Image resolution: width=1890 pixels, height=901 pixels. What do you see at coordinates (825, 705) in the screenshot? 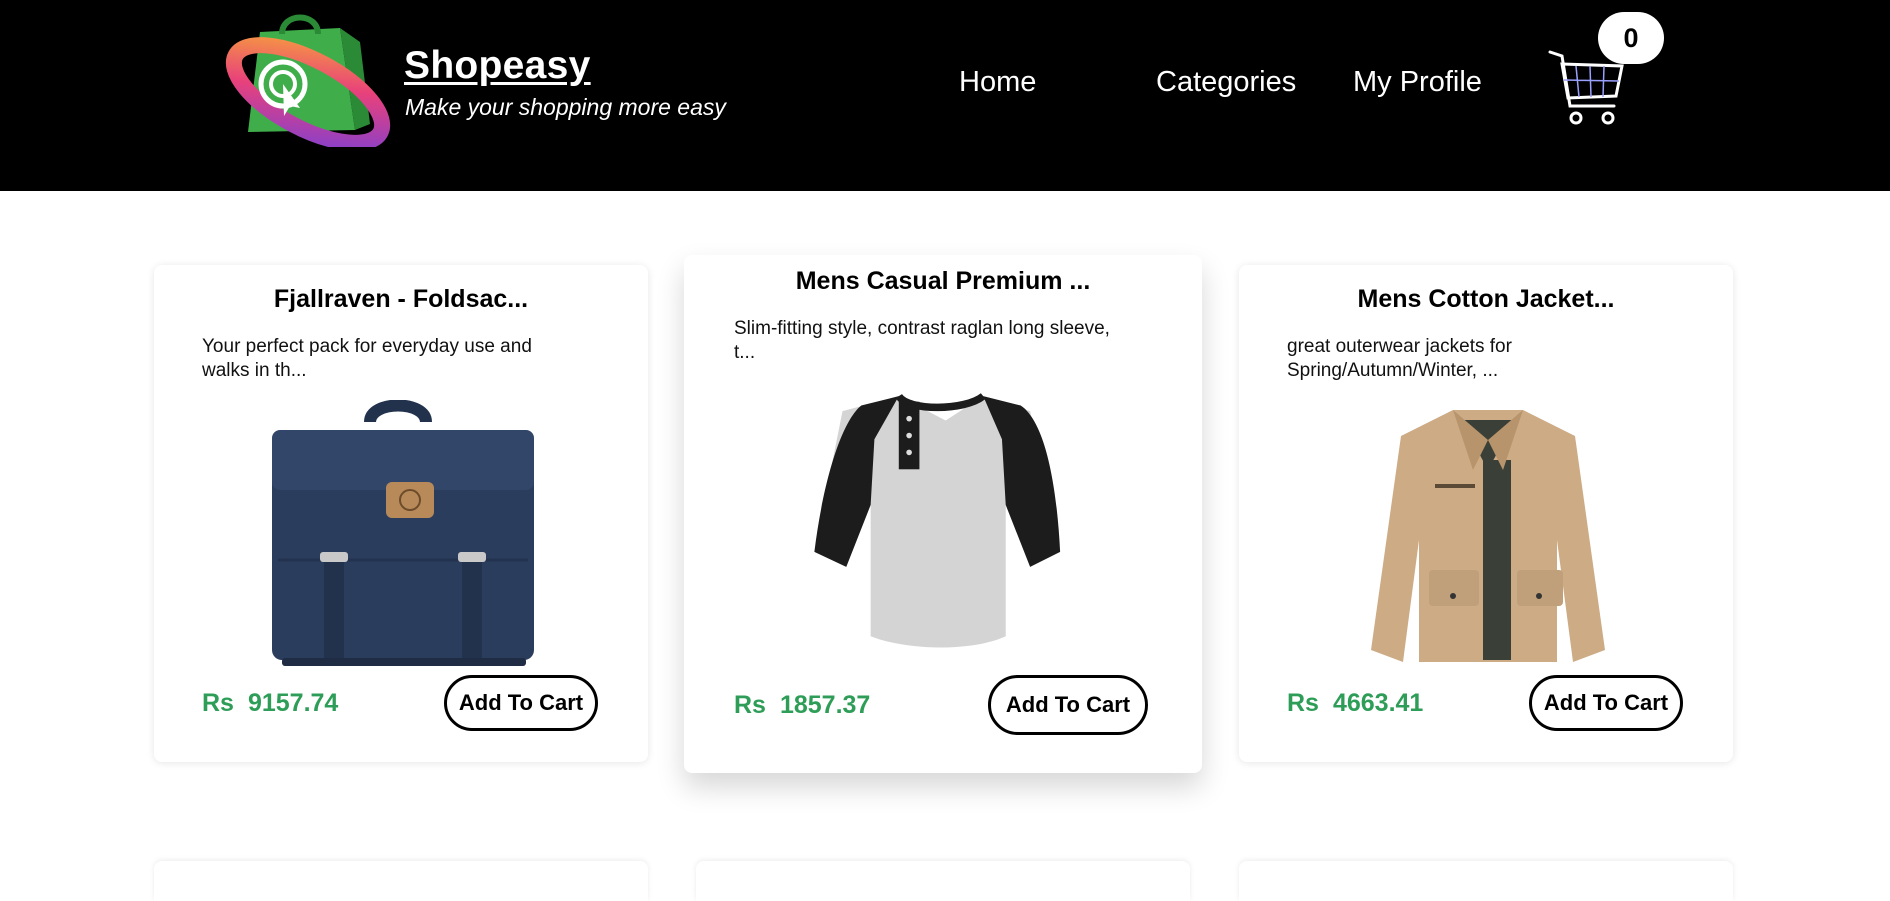
I see `price-value: 1857.37` at bounding box center [825, 705].